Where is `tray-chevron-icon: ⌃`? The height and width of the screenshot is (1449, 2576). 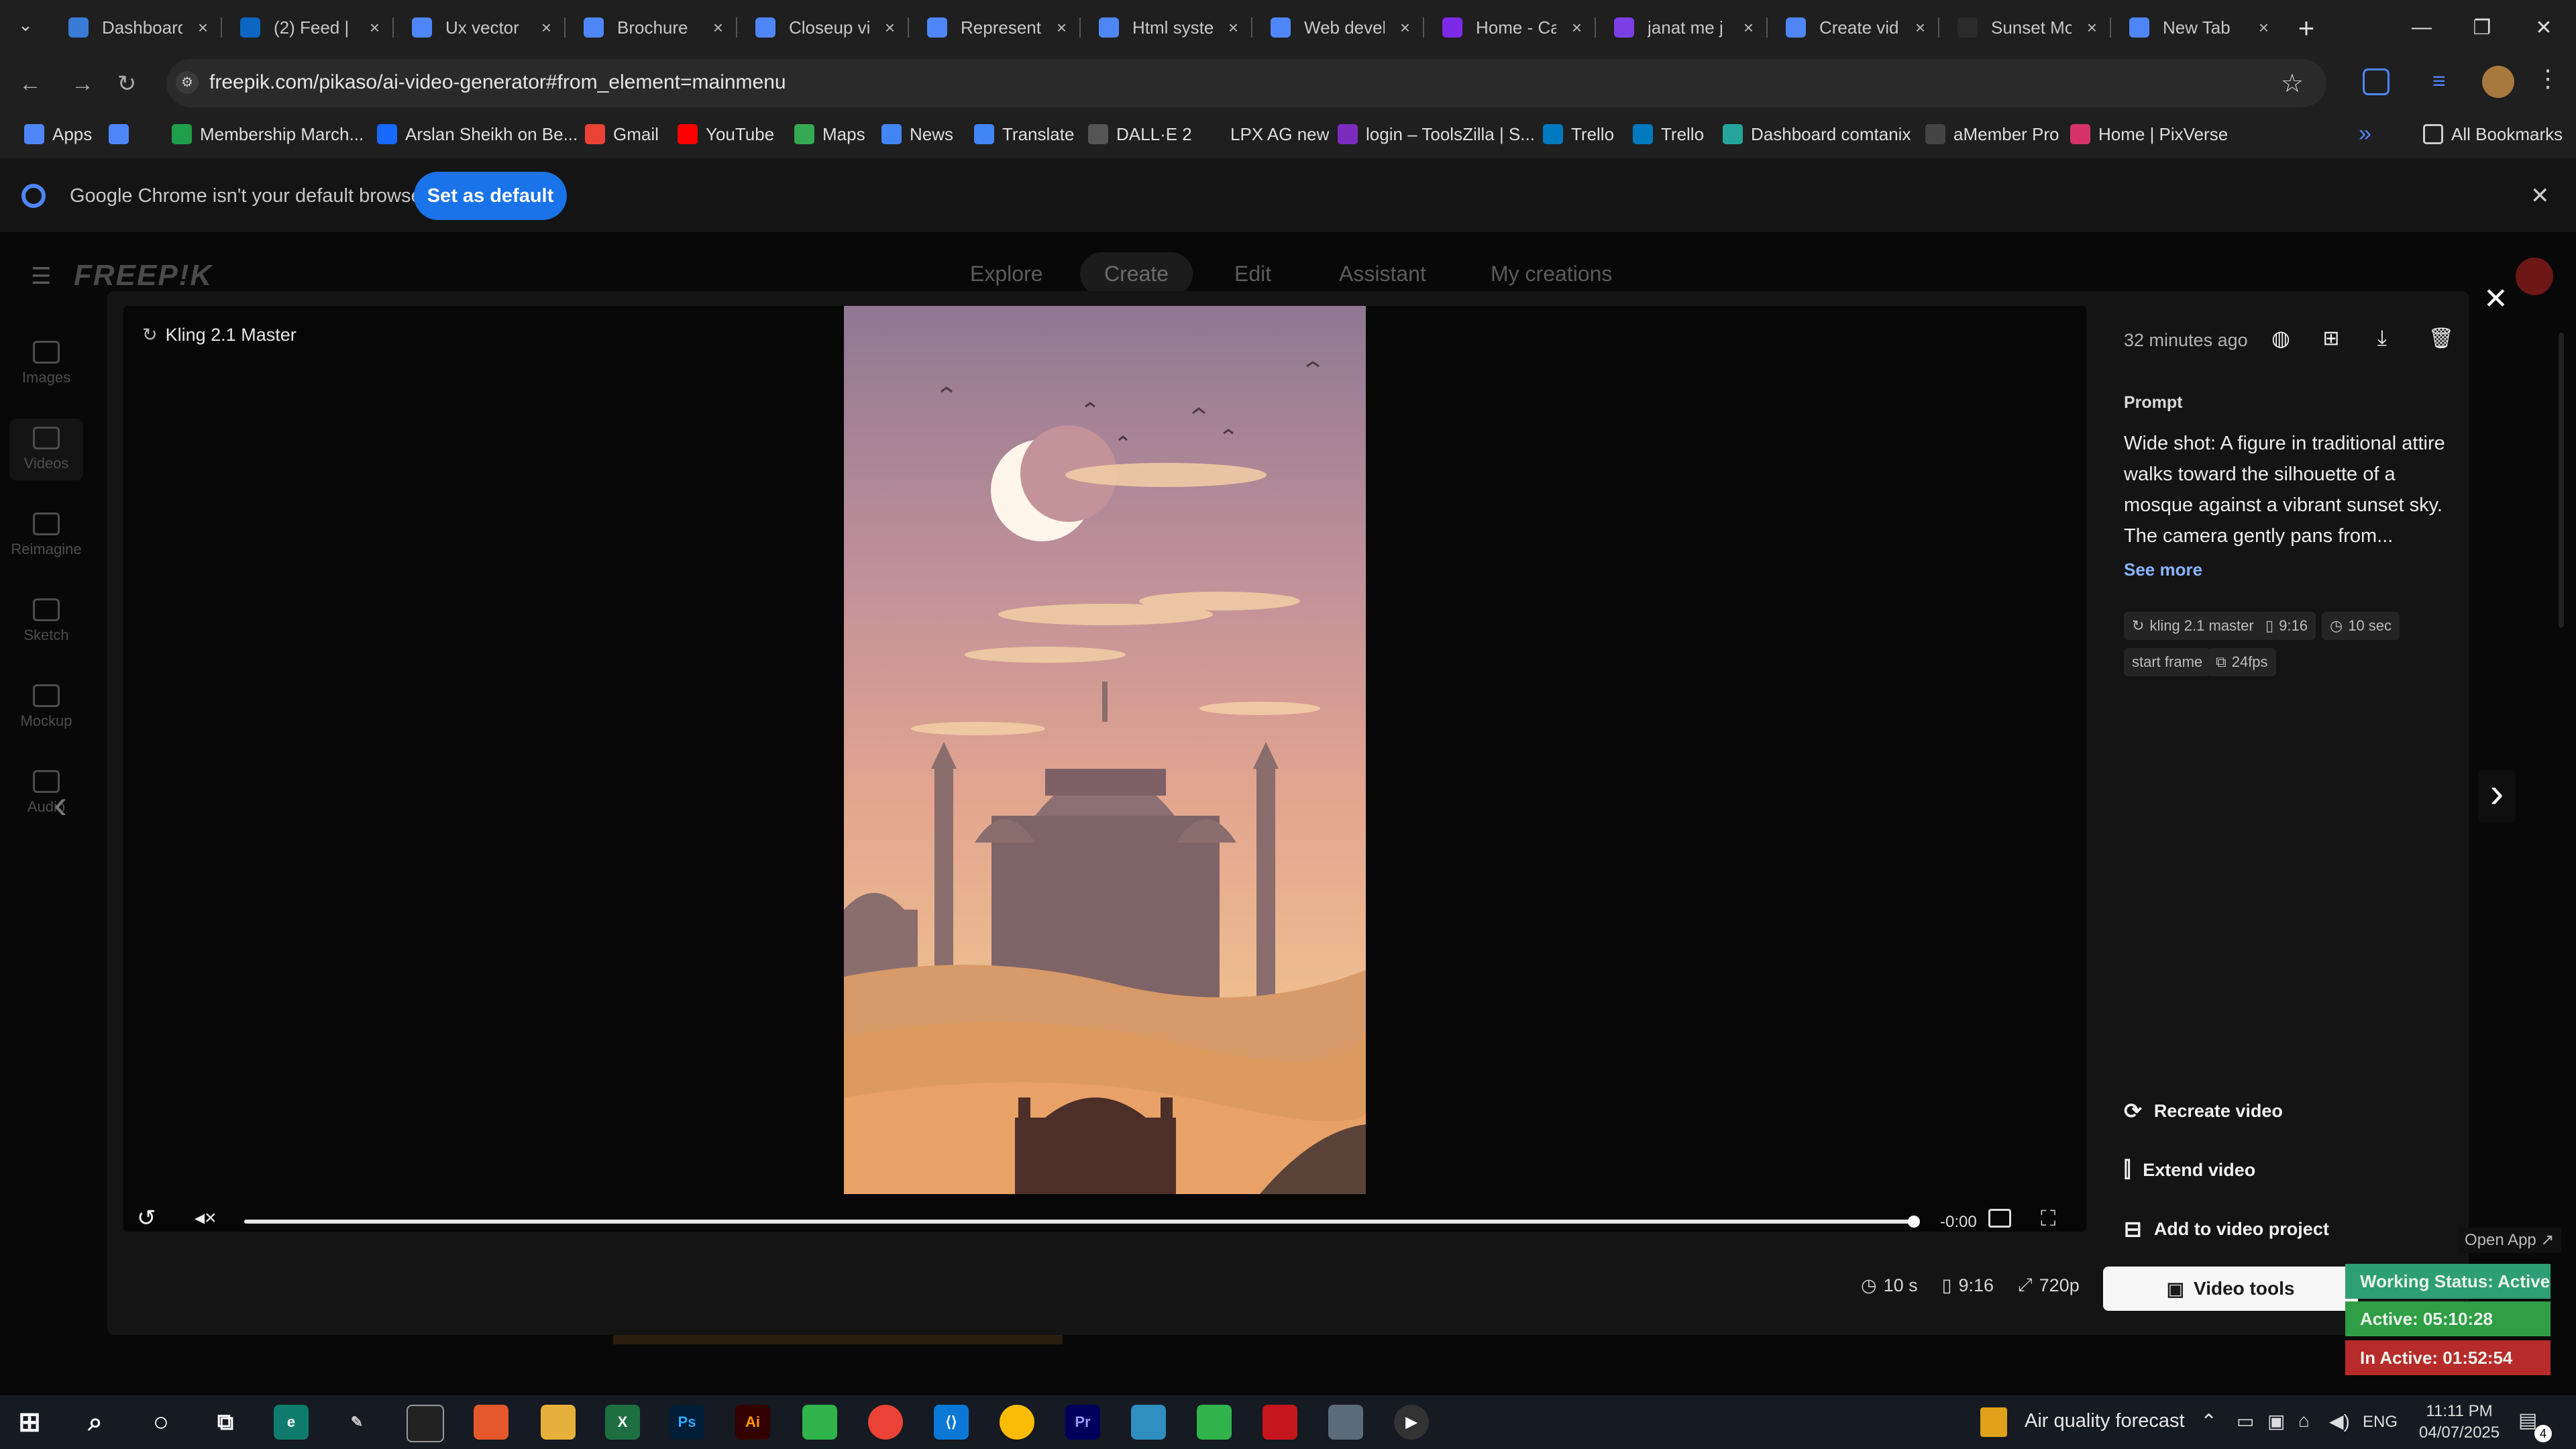 tray-chevron-icon: ⌃ is located at coordinates (2208, 1422).